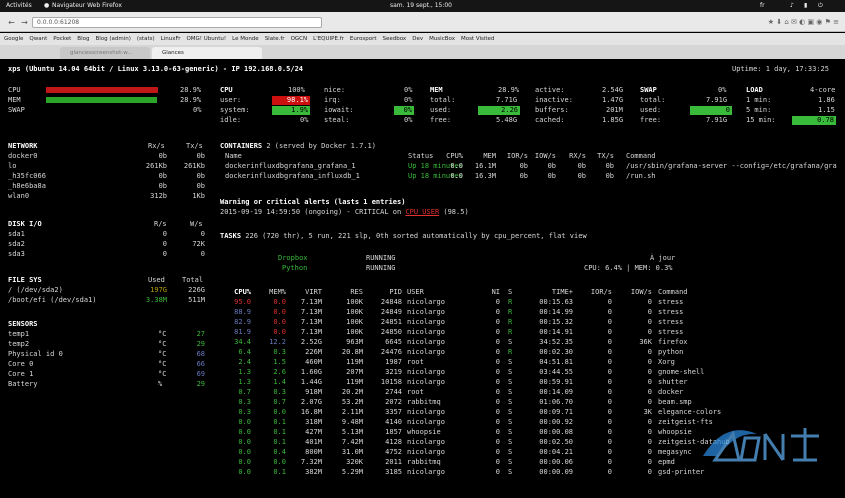  Describe the element at coordinates (279, 372) in the screenshot. I see `process-cell: 2.6` at that location.